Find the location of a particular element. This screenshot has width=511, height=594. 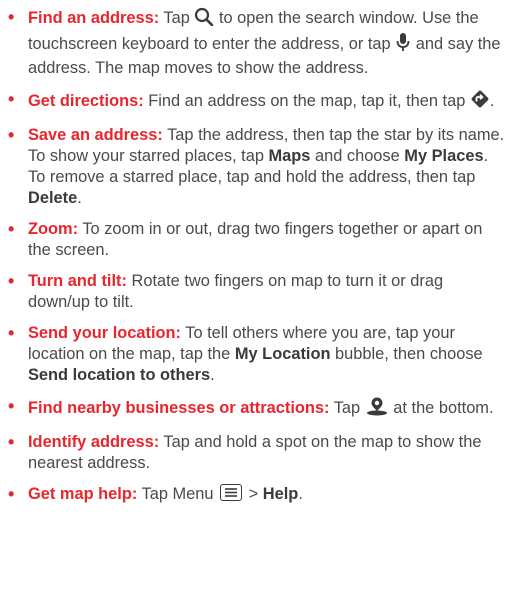

tip-title: Identify address: is located at coordinates (94, 442).